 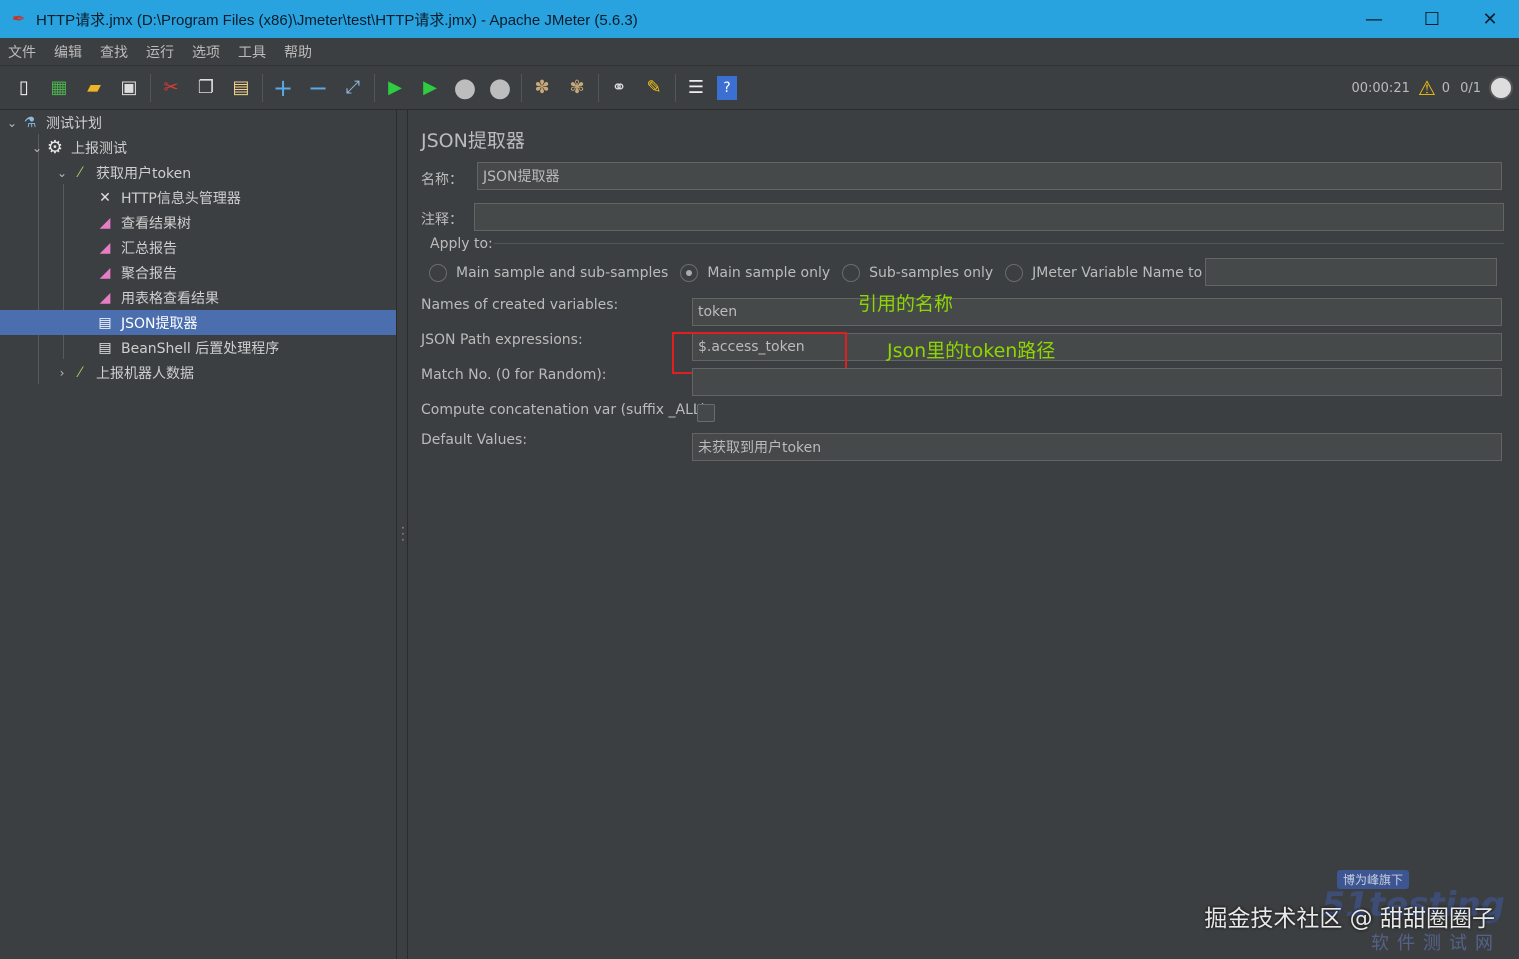 What do you see at coordinates (22, 52) in the screenshot?
I see `menu-file: 文件` at bounding box center [22, 52].